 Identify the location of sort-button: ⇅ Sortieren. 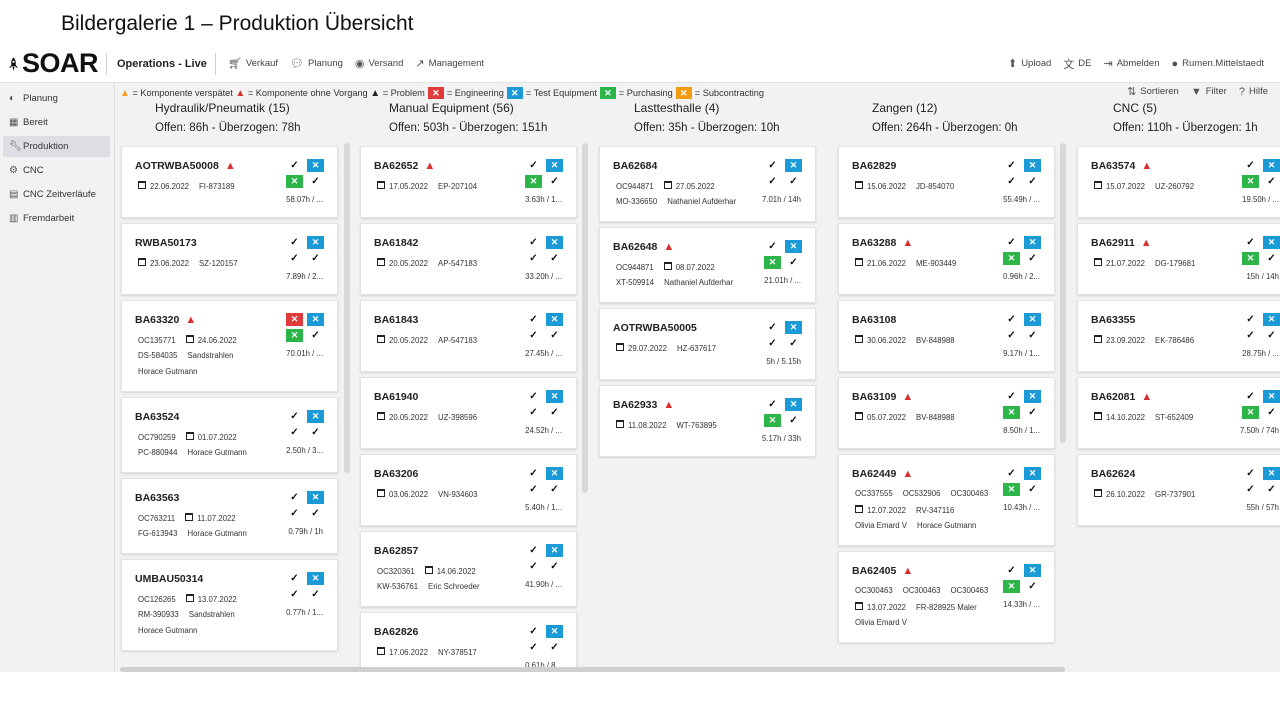
(1153, 91).